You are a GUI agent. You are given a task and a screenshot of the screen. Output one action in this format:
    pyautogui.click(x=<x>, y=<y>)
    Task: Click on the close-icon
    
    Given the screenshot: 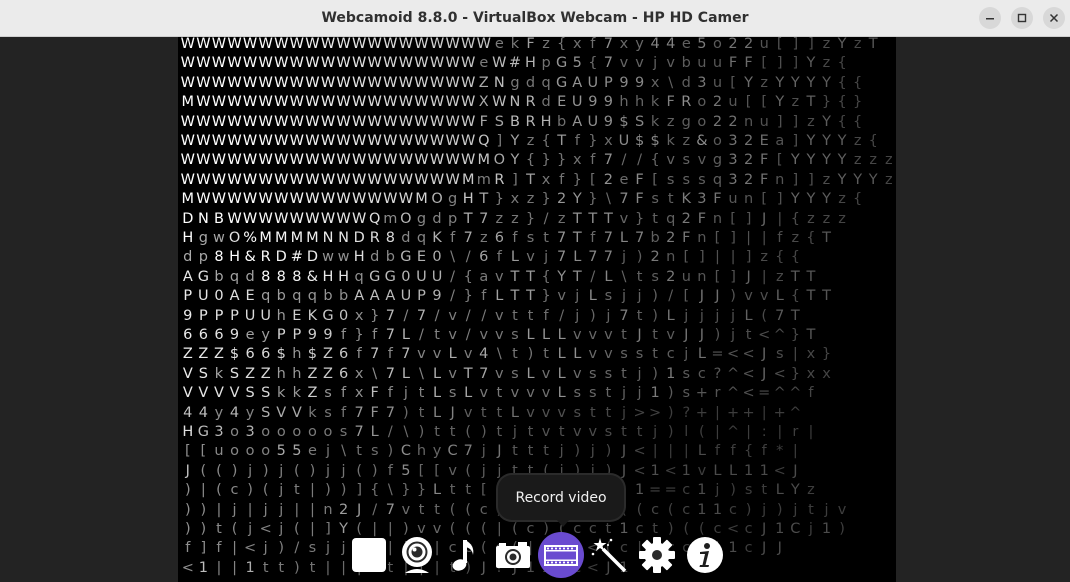 What is the action you would take?
    pyautogui.click(x=1054, y=18)
    